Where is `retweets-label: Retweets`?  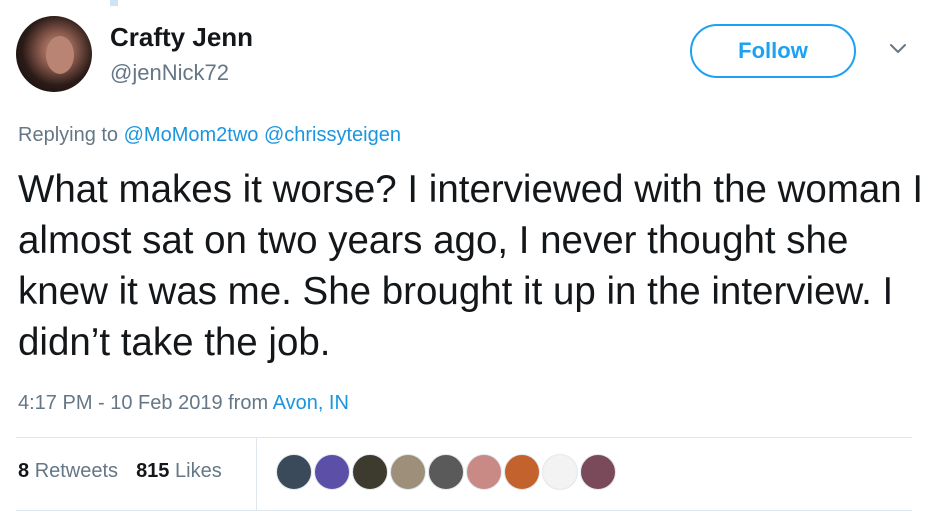 retweets-label: Retweets is located at coordinates (76, 471).